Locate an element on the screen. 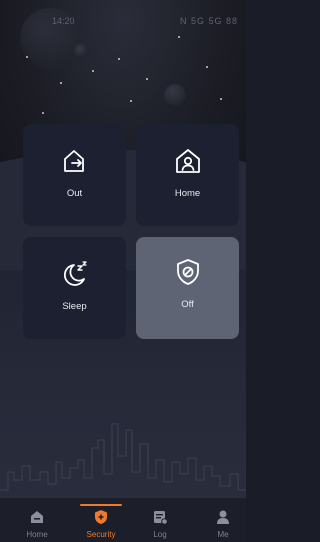 This screenshot has height=542, width=320. tab-label: Home is located at coordinates (37, 534).